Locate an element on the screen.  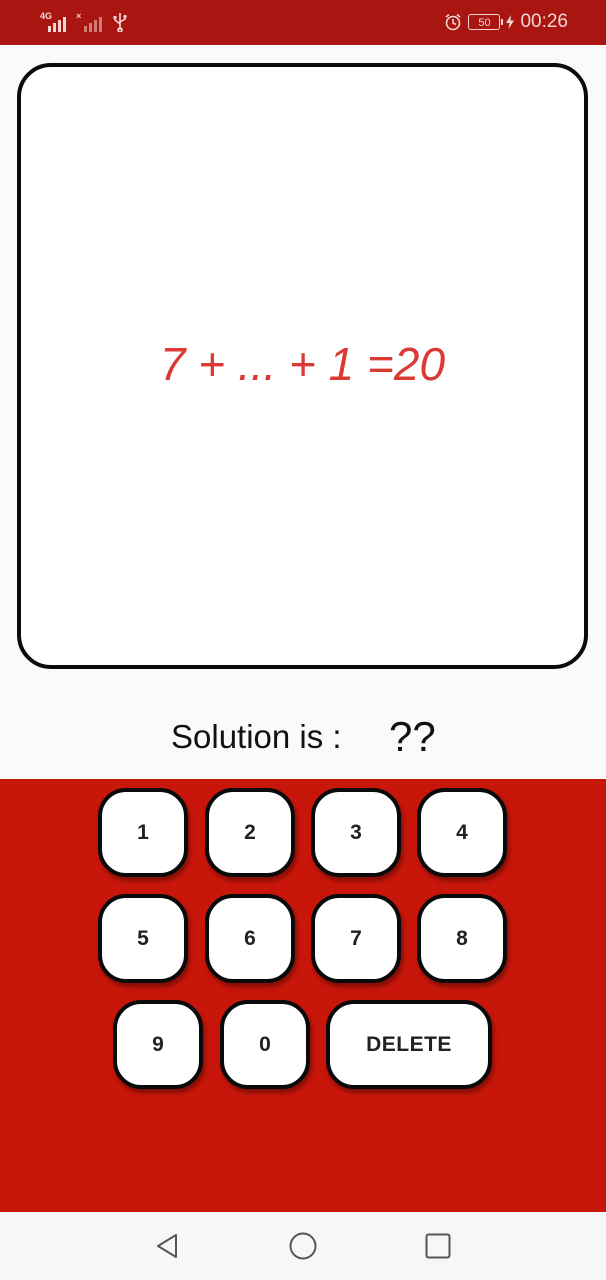
status-bar: 4G × 50 00:26 is located at coordinates (303, 22).